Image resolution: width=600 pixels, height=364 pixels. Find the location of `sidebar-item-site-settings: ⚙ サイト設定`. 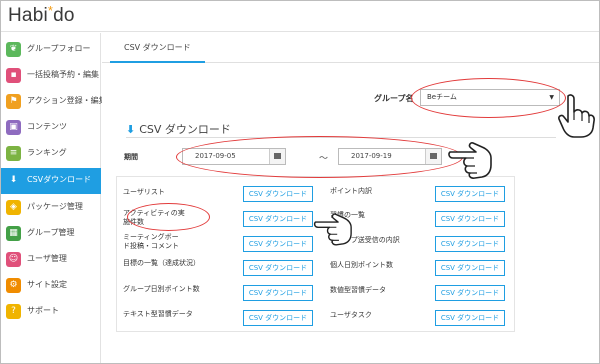

sidebar-item-site-settings: ⚙ サイト設定 is located at coordinates (51, 286).